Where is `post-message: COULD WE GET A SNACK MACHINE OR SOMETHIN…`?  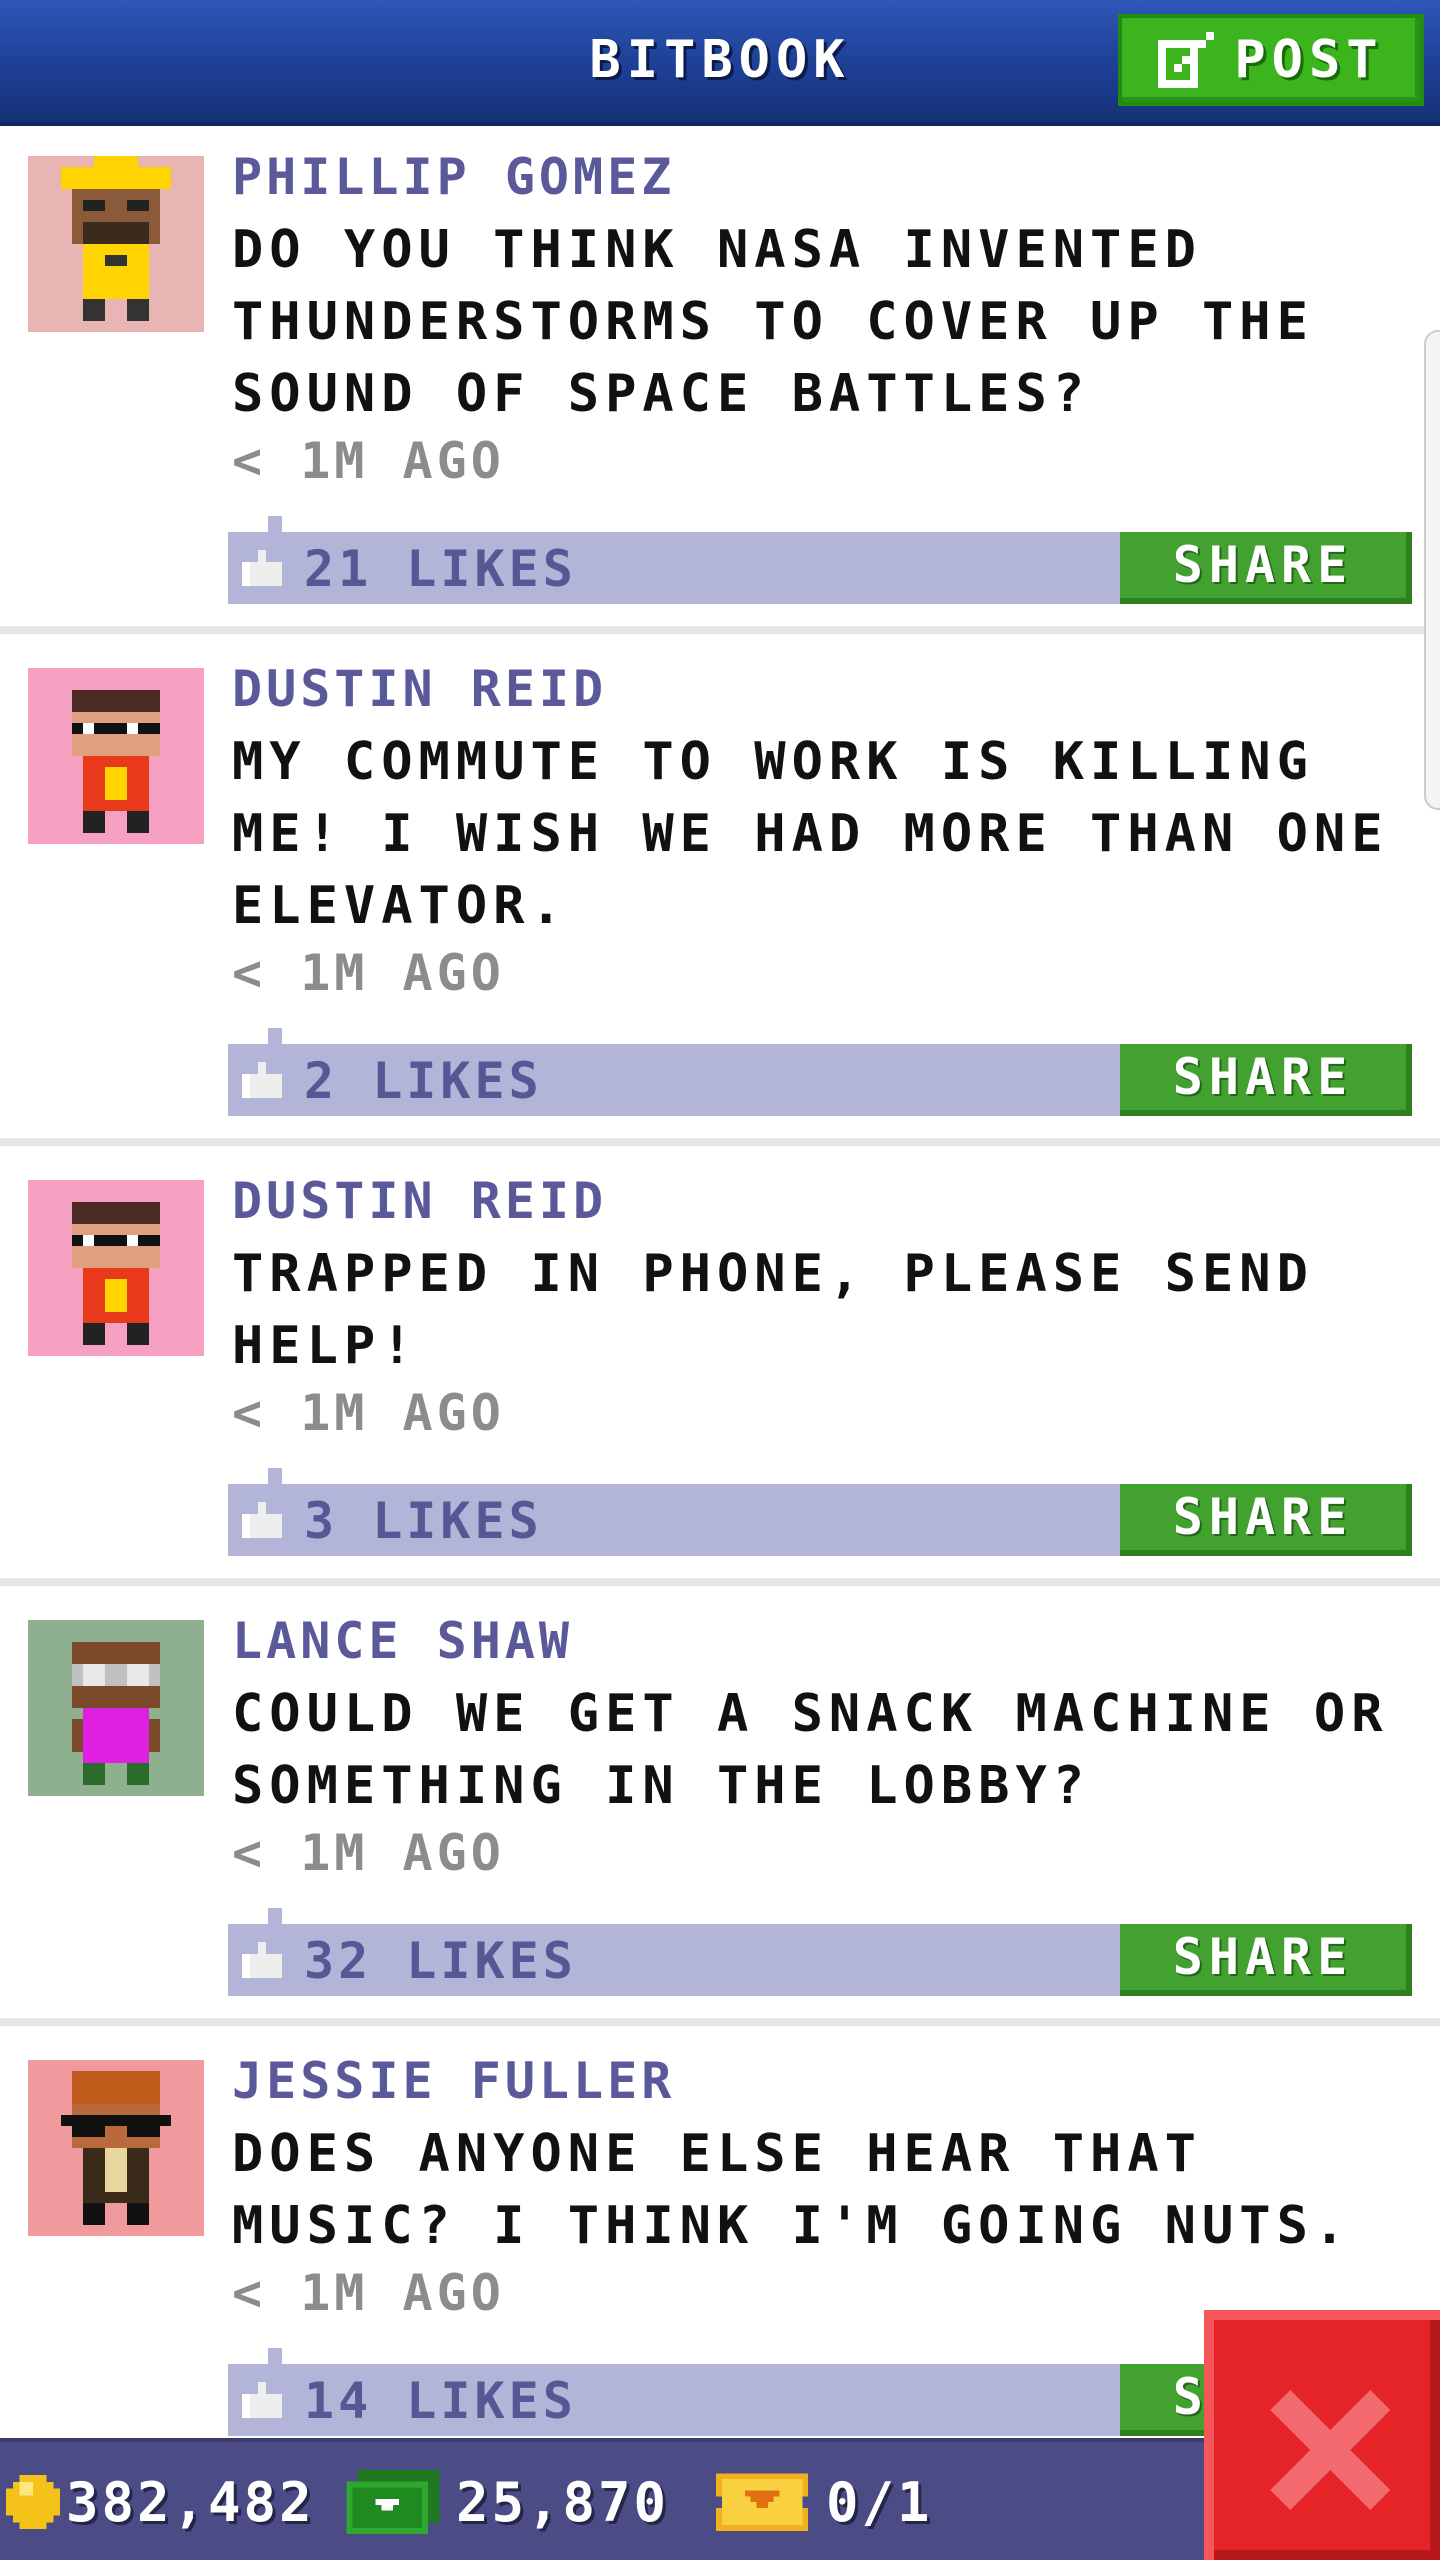 post-message: COULD WE GET A SNACK MACHINE OR SOMETHIN… is located at coordinates (810, 1750).